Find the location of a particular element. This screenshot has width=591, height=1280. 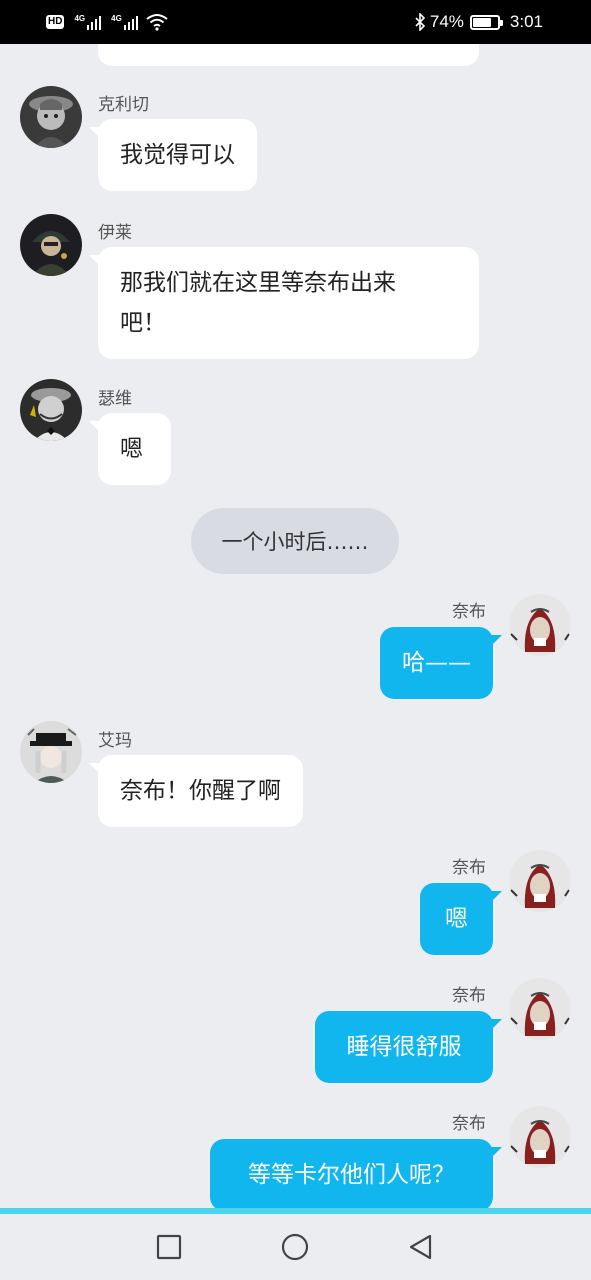

message-text: 奈布！你醒了啊 is located at coordinates (200, 791).